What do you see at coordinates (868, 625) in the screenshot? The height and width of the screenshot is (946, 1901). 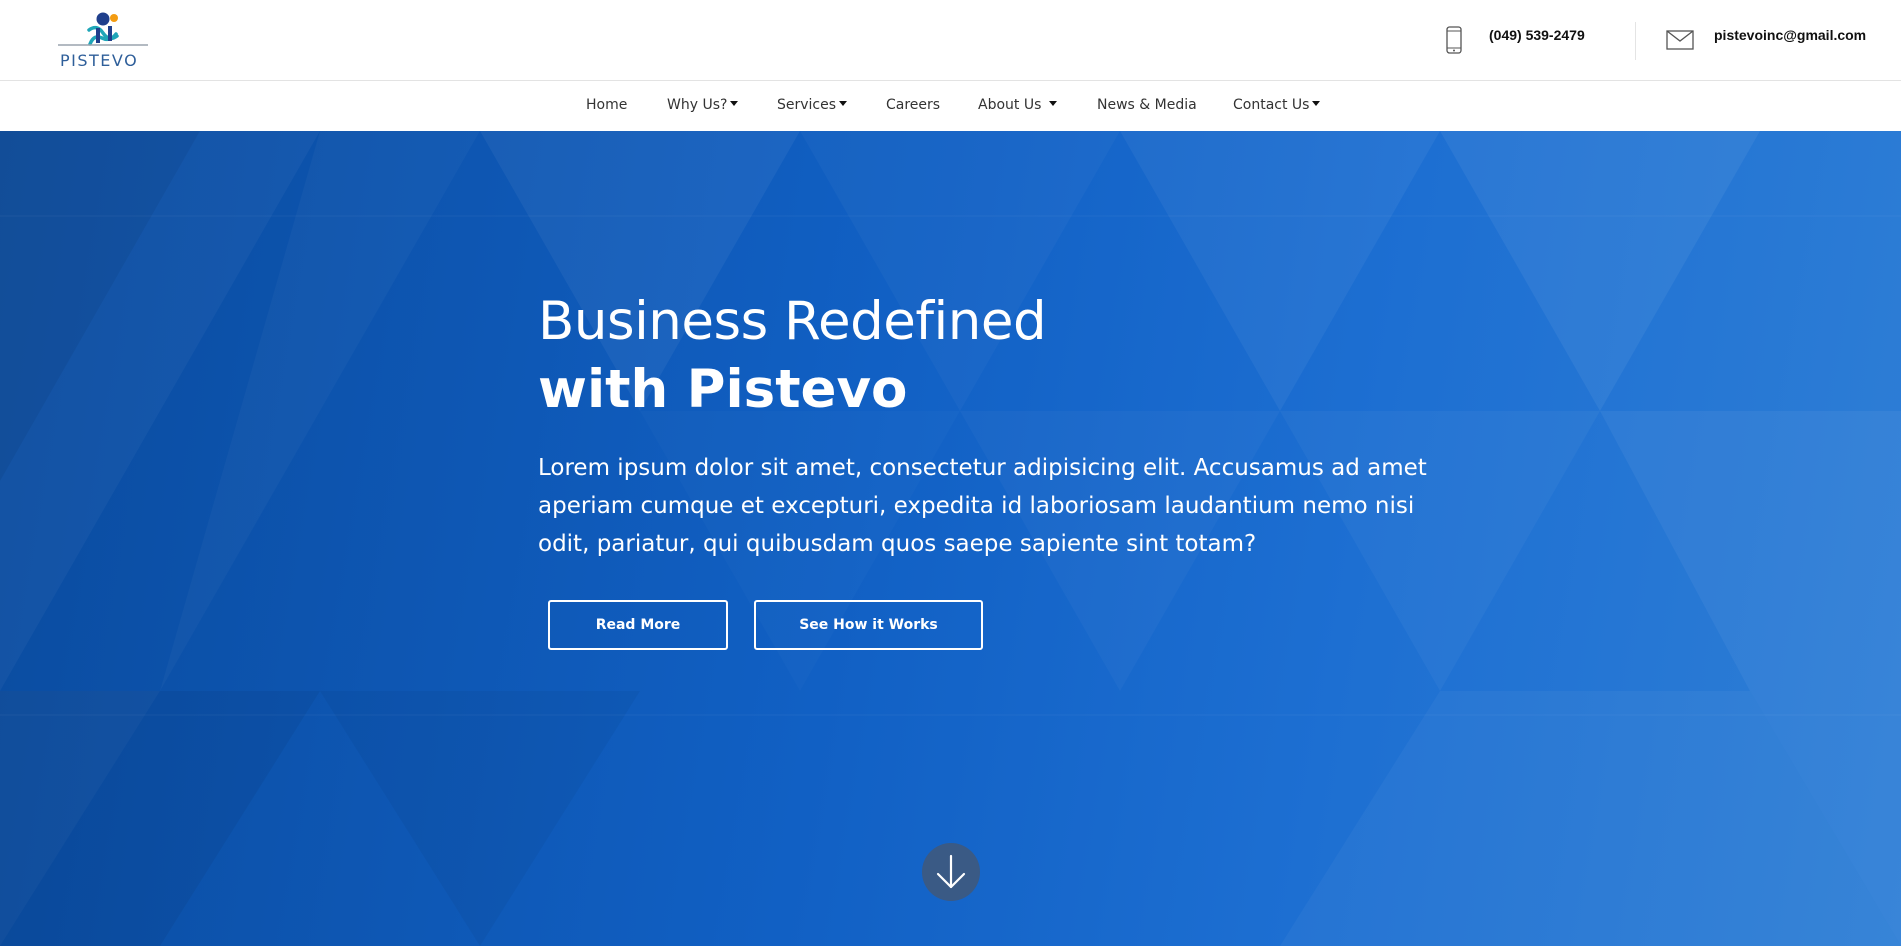 I see `see-how-it-works-button: See How it Works` at bounding box center [868, 625].